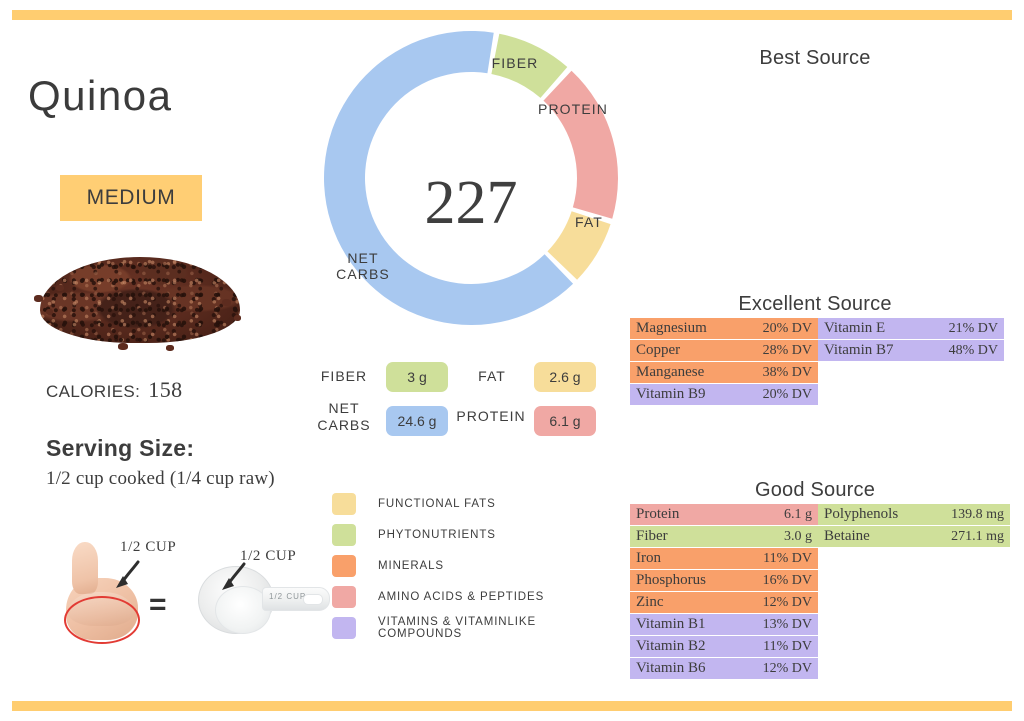  Describe the element at coordinates (262, 595) in the screenshot. I see `measuring-cup-figure: 1/2 CUP 1/2 CUP` at that location.